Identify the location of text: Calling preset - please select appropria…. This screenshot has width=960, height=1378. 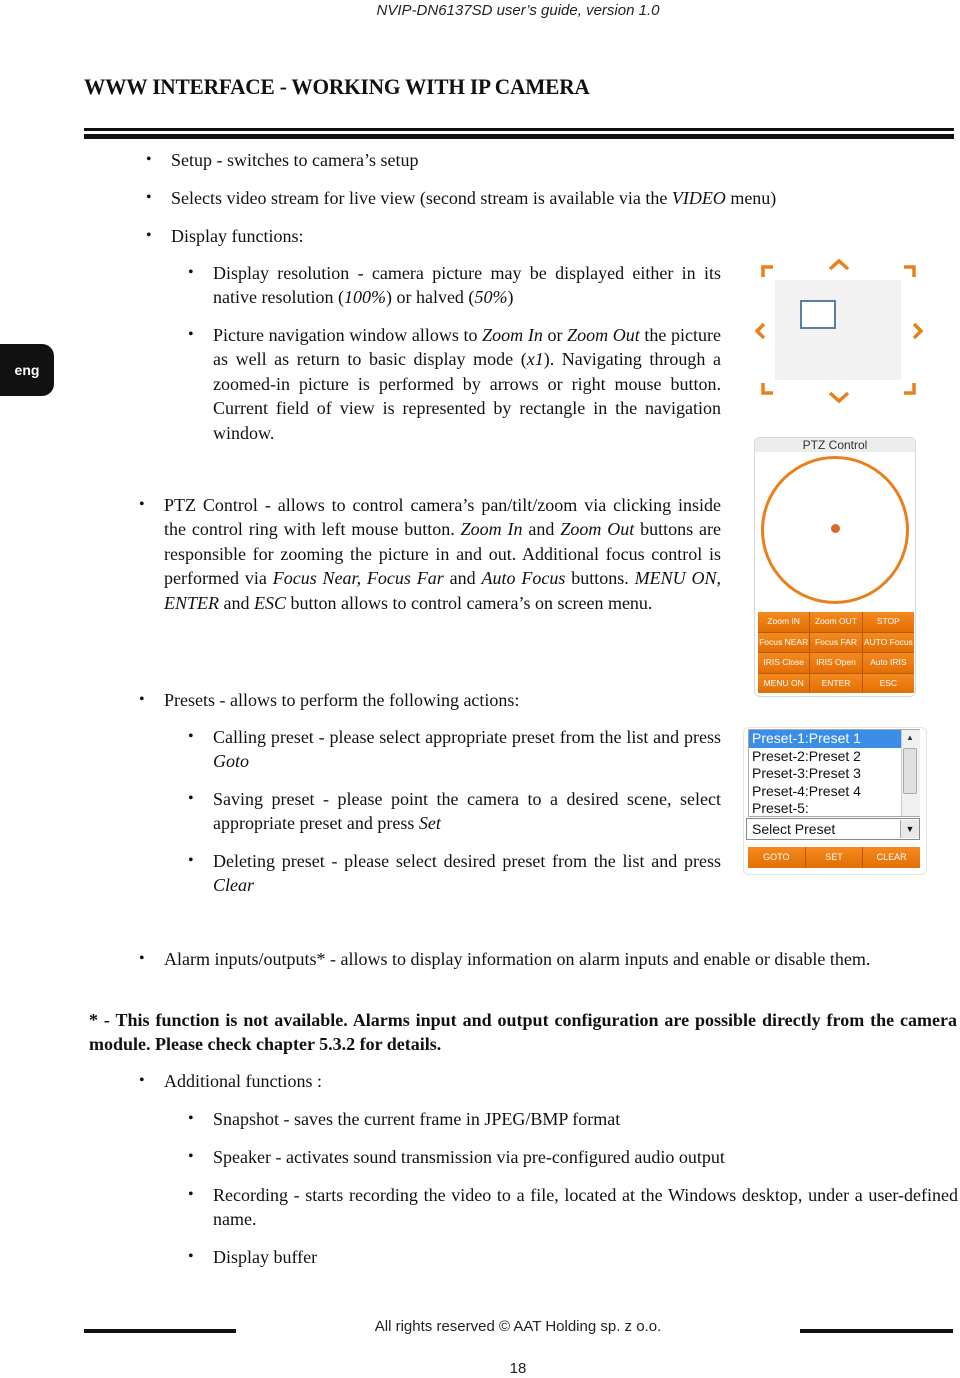
(467, 737).